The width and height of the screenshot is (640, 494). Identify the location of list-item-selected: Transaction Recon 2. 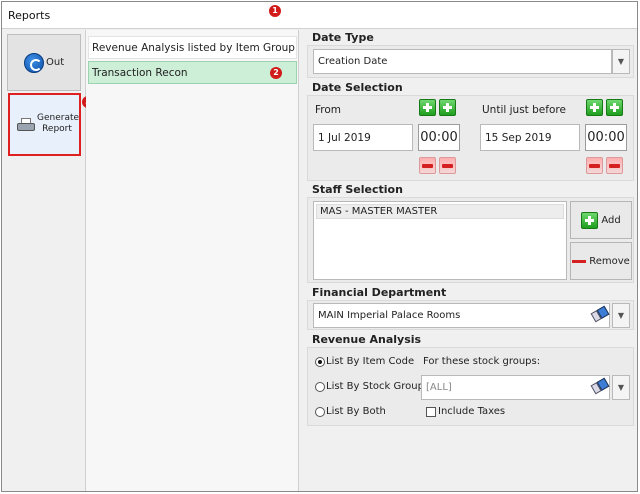
(192, 72).